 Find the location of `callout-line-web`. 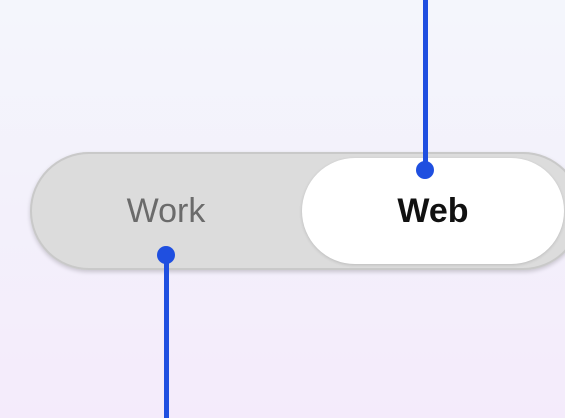

callout-line-web is located at coordinates (425, 85).